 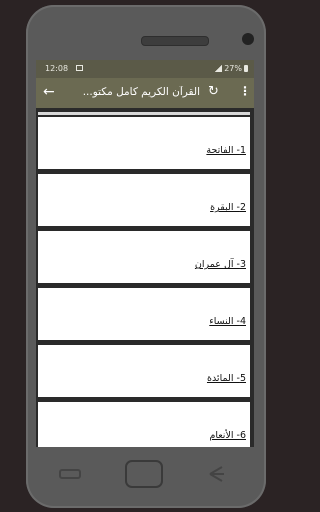 What do you see at coordinates (144, 200) in the screenshot?
I see `list-item: 2- البقرة` at bounding box center [144, 200].